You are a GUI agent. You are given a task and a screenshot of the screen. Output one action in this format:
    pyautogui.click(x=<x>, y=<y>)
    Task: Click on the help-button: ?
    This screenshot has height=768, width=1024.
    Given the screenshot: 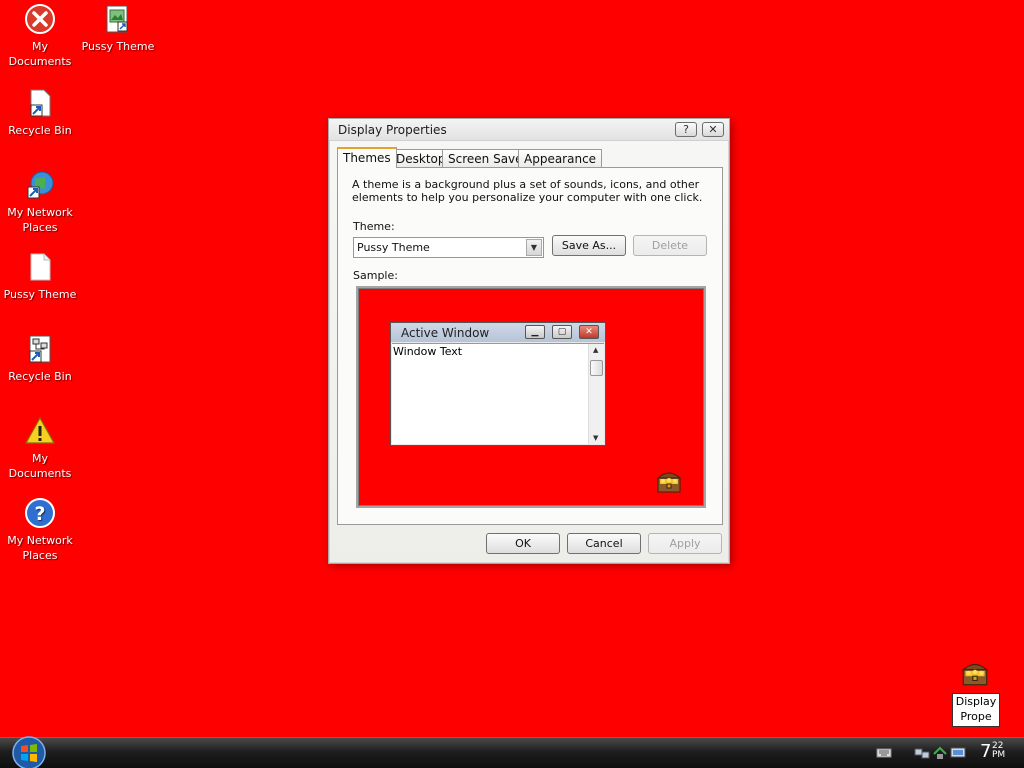 What is the action you would take?
    pyautogui.click(x=686, y=129)
    